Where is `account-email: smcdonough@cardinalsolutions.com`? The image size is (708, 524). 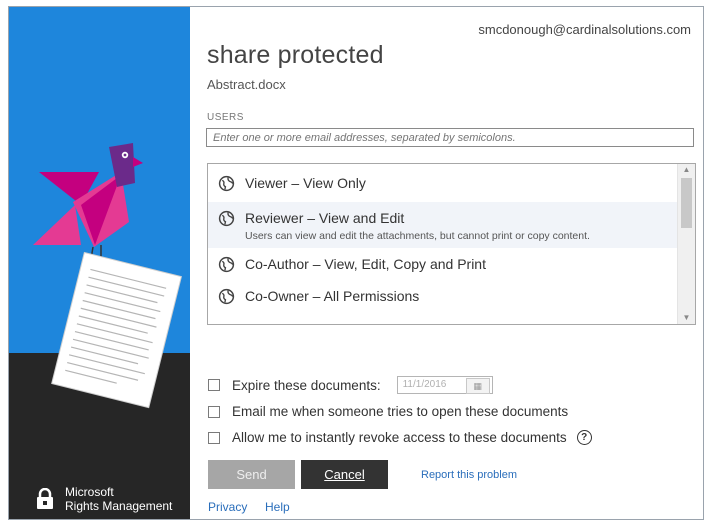 account-email: smcdonough@cardinalsolutions.com is located at coordinates (584, 29).